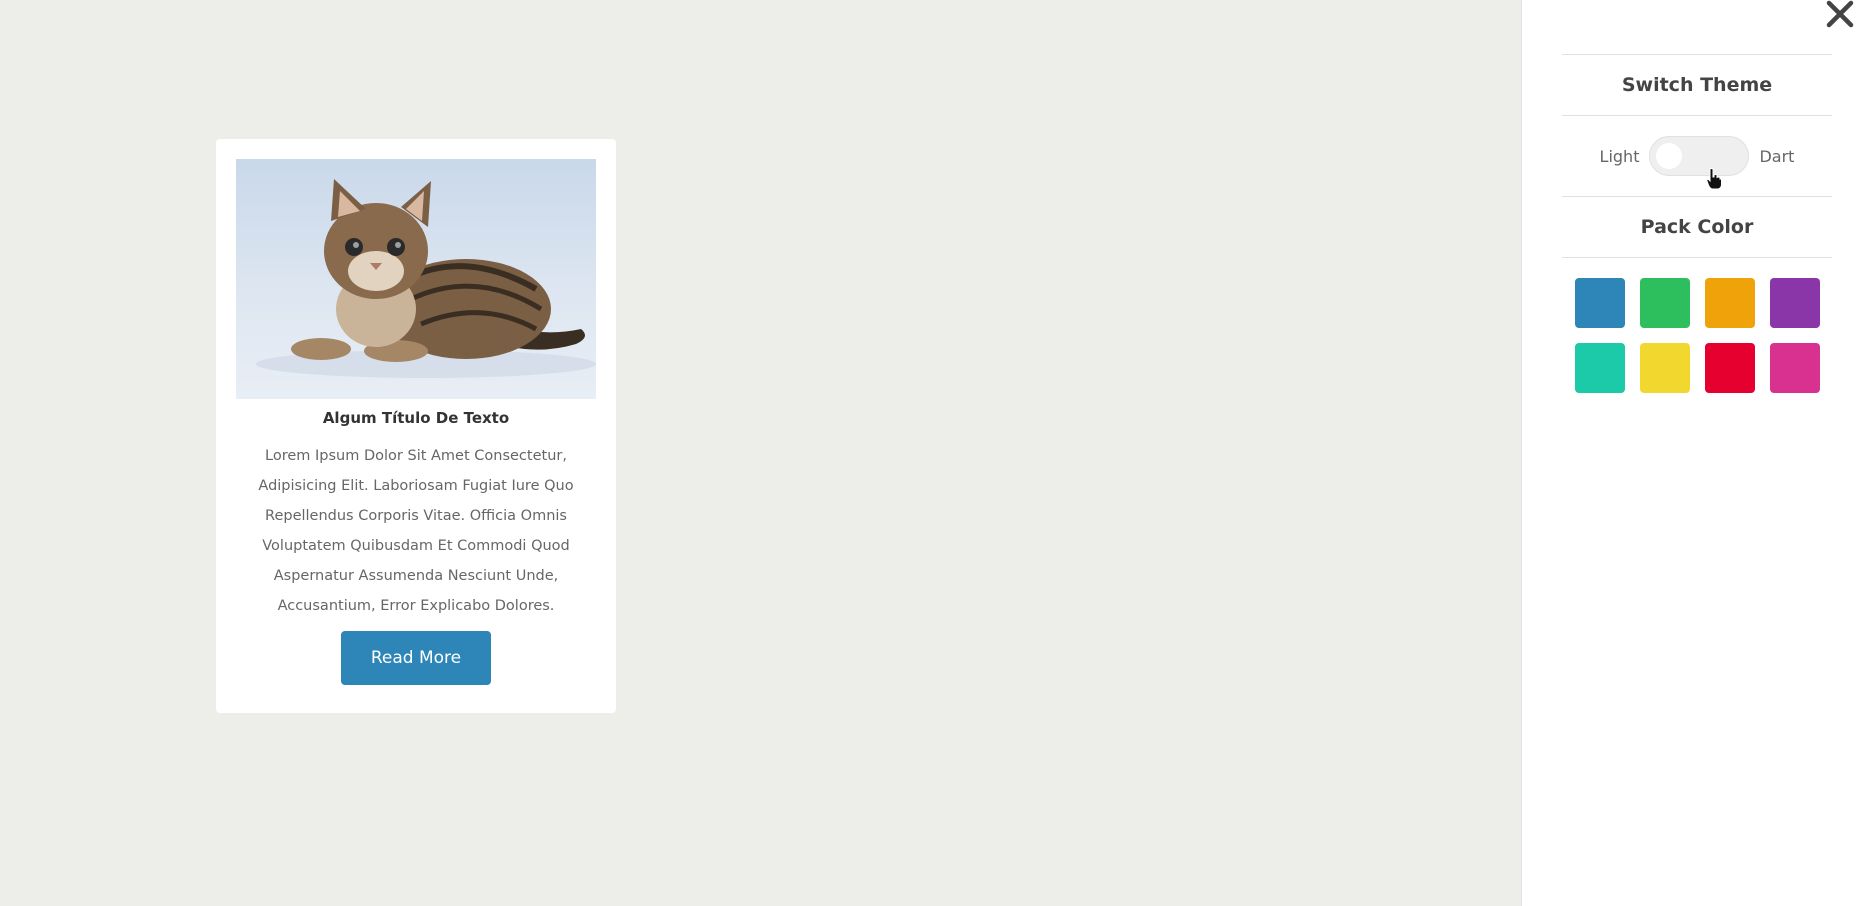  Describe the element at coordinates (1697, 257) in the screenshot. I see `divider` at that location.